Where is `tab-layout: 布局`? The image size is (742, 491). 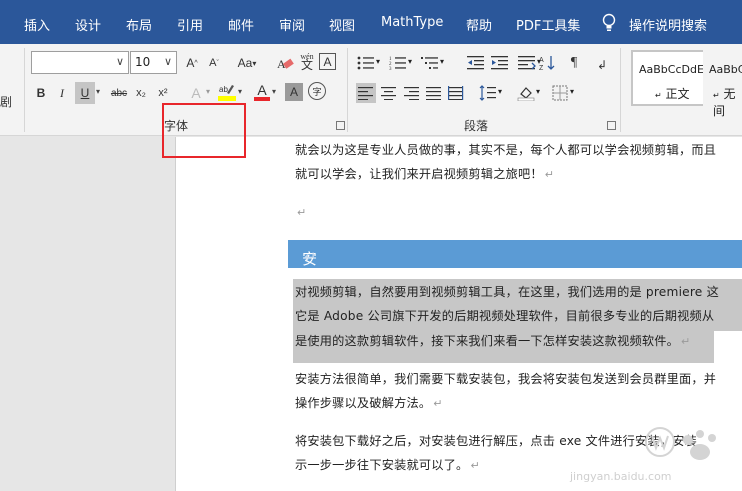
tab-layout: 布局 is located at coordinates (139, 24).